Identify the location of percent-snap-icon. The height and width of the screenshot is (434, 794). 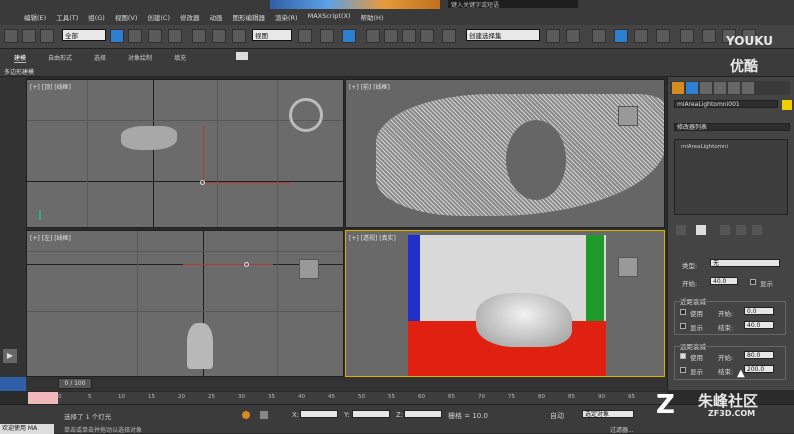
(409, 36).